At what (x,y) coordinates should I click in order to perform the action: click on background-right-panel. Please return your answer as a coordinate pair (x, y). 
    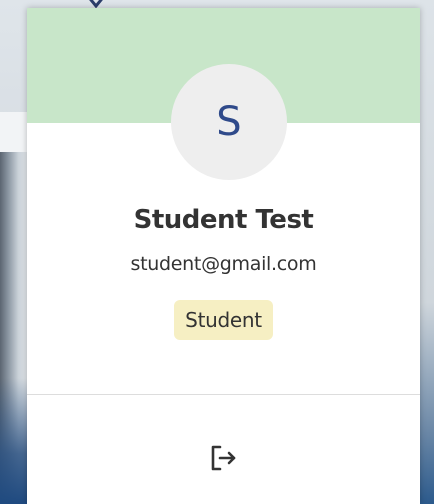
    Looking at the image, I should click on (427, 252).